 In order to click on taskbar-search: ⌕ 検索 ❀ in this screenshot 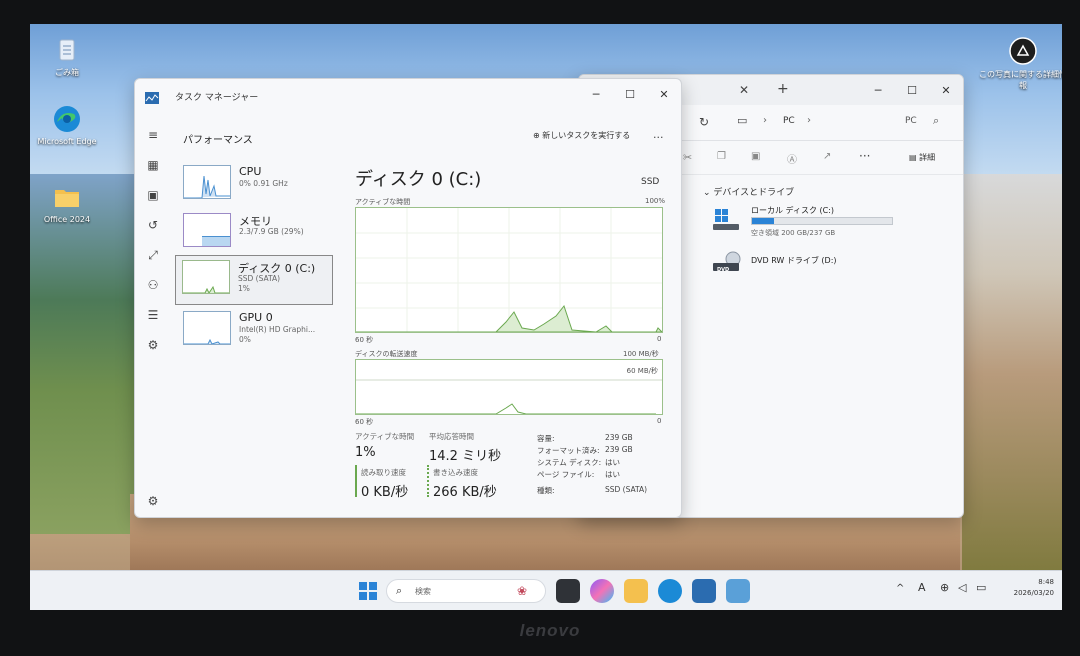, I will do `click(466, 591)`.